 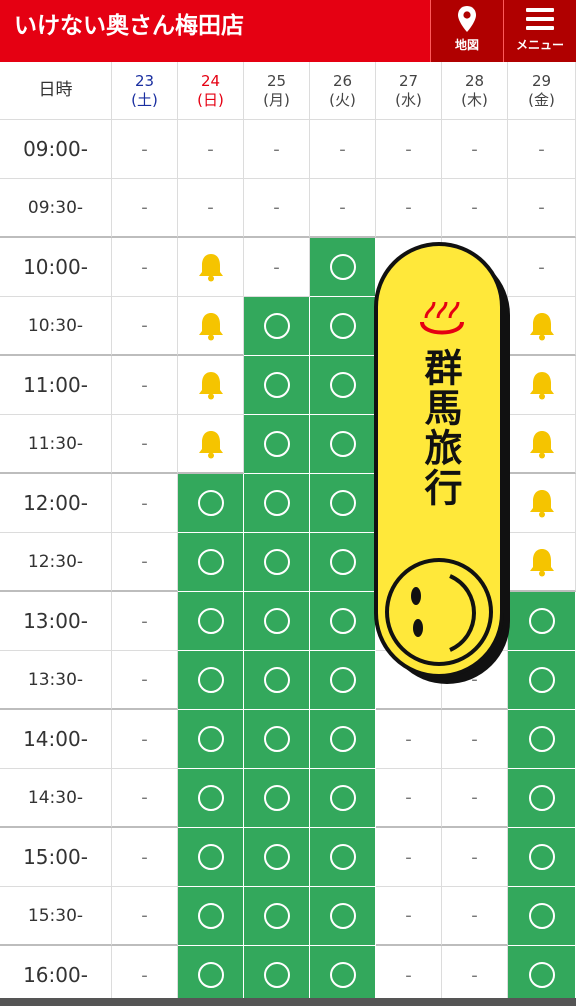 I want to click on map-button: 地図, so click(x=466, y=31).